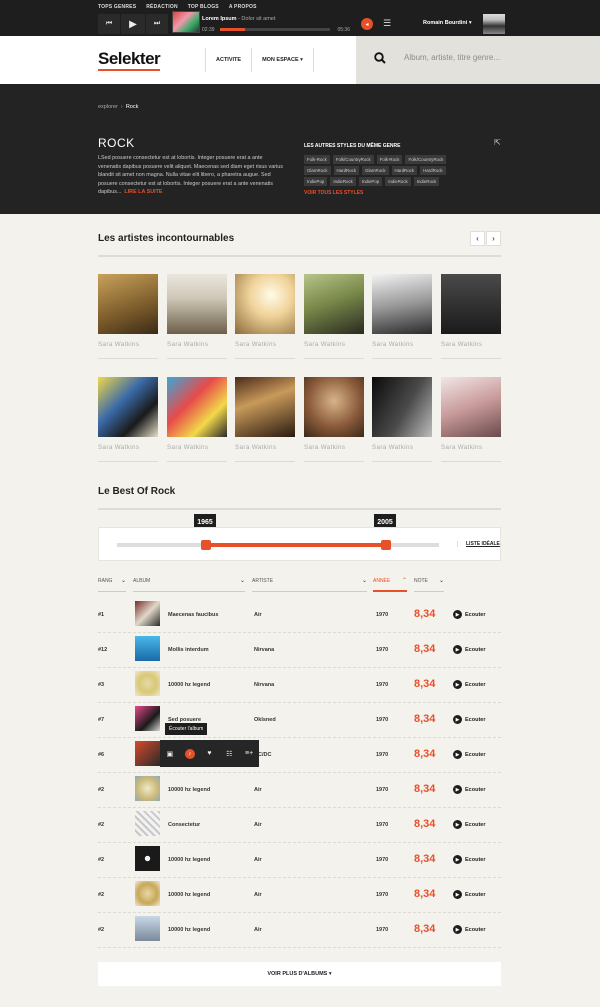 Image resolution: width=600 pixels, height=1007 pixels. Describe the element at coordinates (309, 585) in the screenshot. I see `column-artiste: ARTISTE ⌄` at that location.